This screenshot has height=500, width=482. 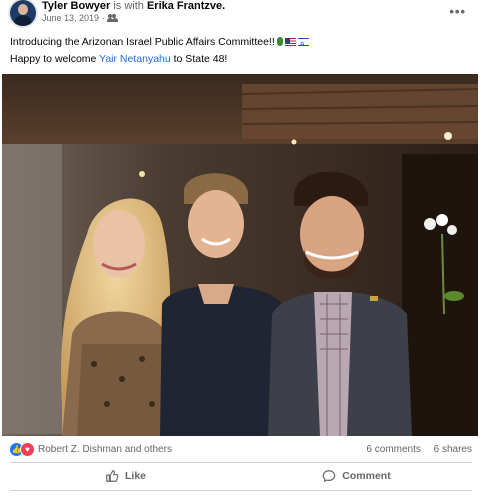 What do you see at coordinates (76, 6) in the screenshot?
I see `author-name: Tyler Bowyer` at bounding box center [76, 6].